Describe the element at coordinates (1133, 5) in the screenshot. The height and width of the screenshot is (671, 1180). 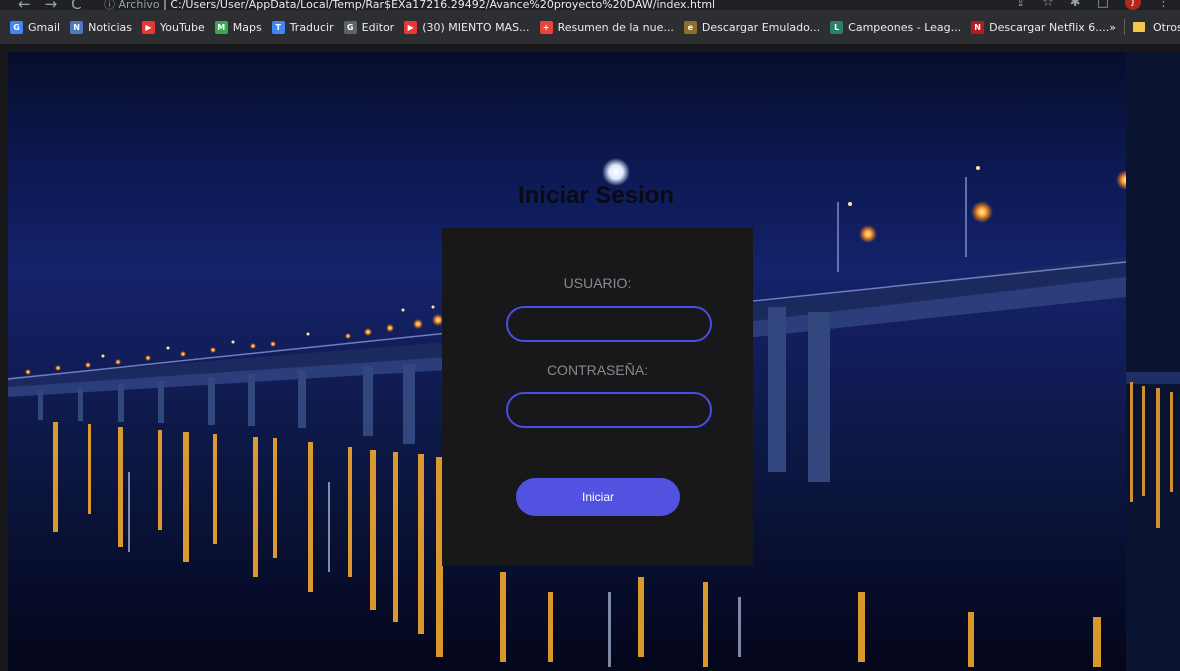
I see `profile-avatar: J` at that location.